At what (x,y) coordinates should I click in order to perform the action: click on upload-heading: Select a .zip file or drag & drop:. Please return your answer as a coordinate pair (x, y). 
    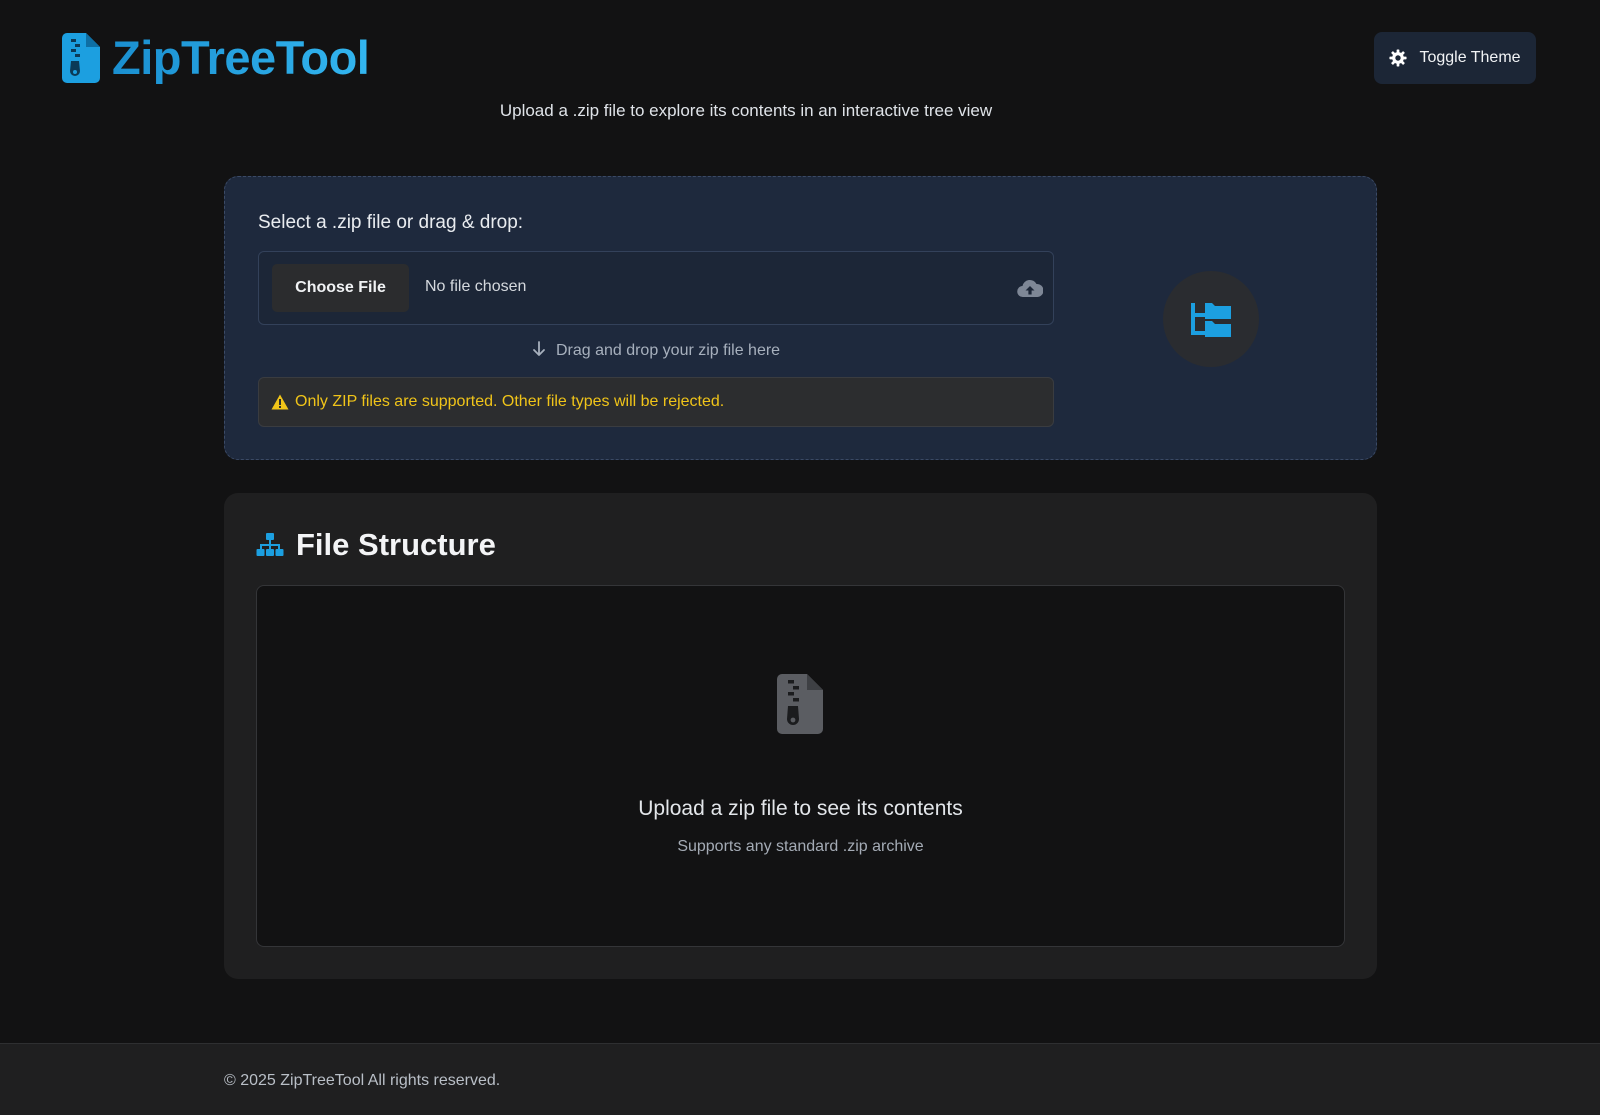
    Looking at the image, I should click on (391, 222).